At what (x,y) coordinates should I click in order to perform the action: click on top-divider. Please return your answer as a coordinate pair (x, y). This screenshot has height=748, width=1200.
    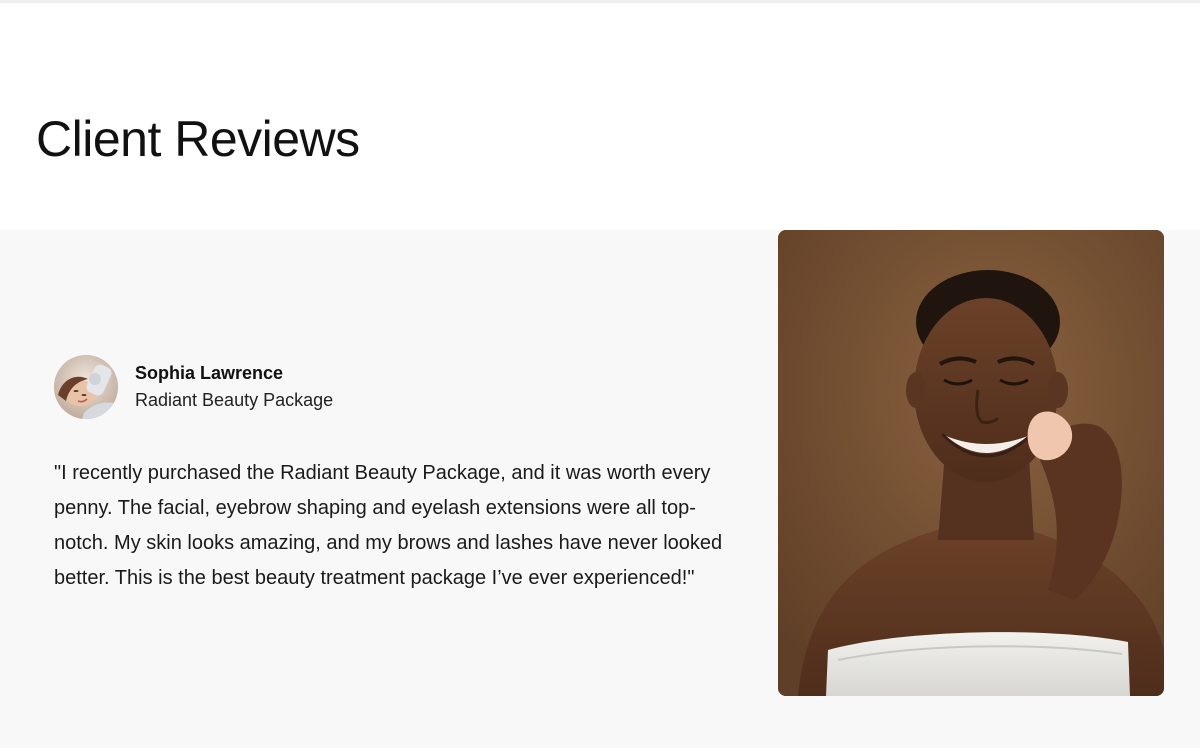
    Looking at the image, I should click on (600, 1).